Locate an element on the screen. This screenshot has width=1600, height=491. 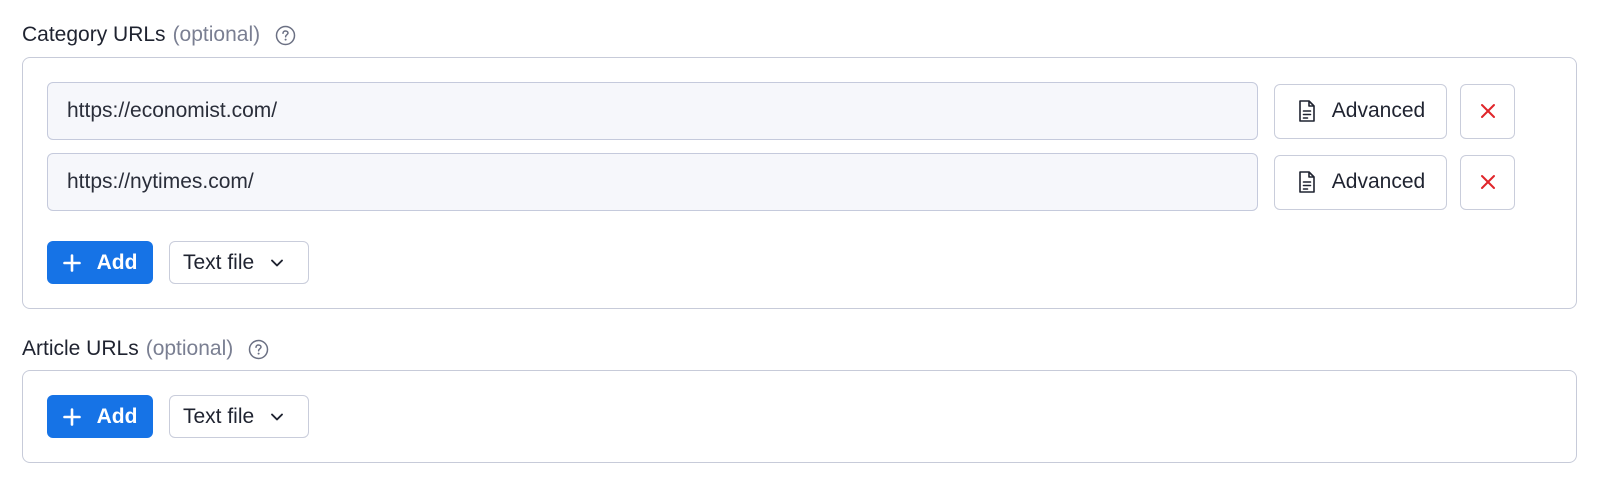
category-urls-optional: (optional) is located at coordinates (216, 34).